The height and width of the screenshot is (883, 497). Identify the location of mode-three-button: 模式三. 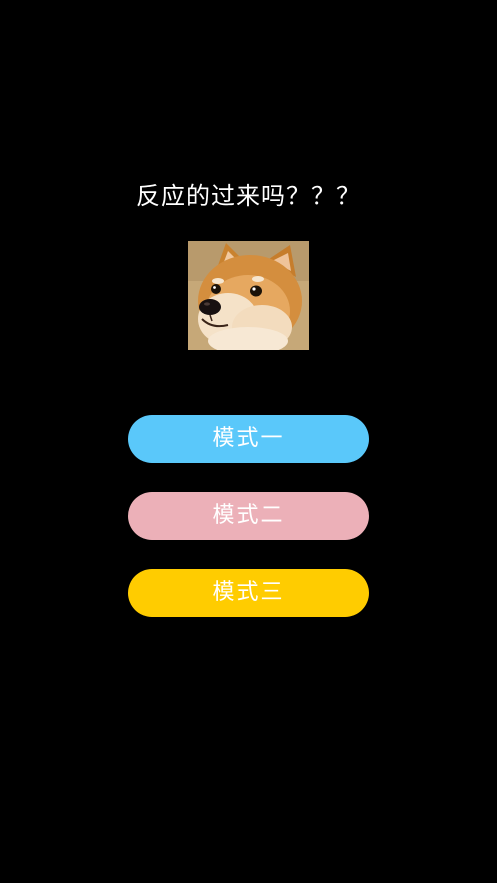
(248, 593).